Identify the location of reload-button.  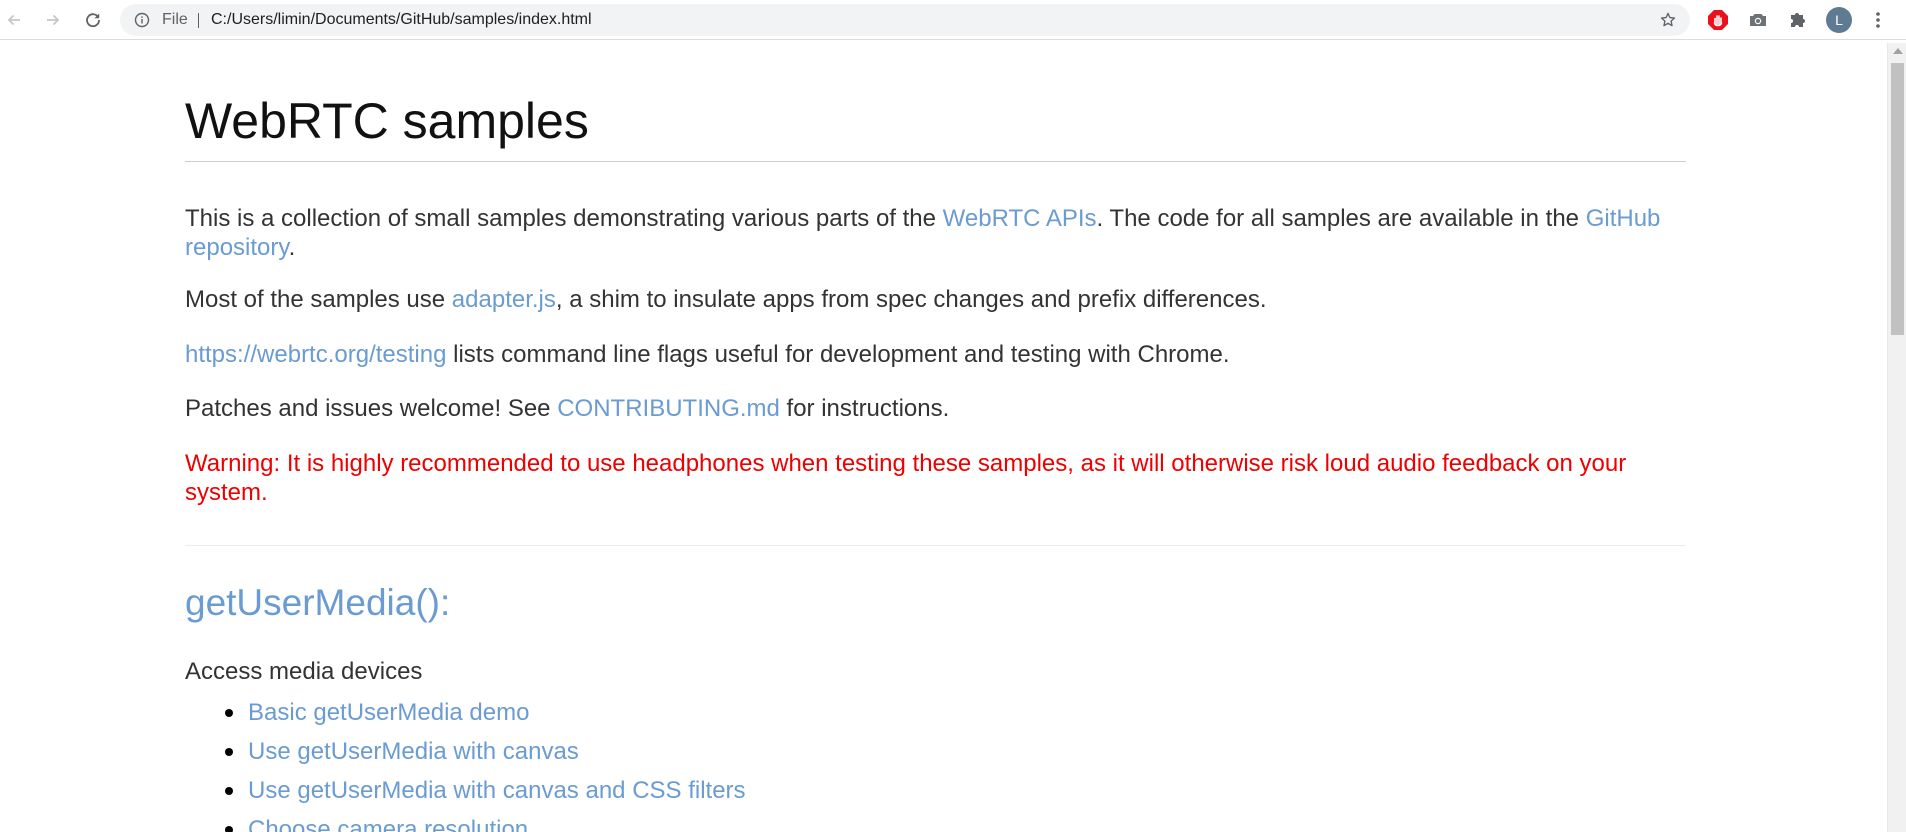
(93, 20).